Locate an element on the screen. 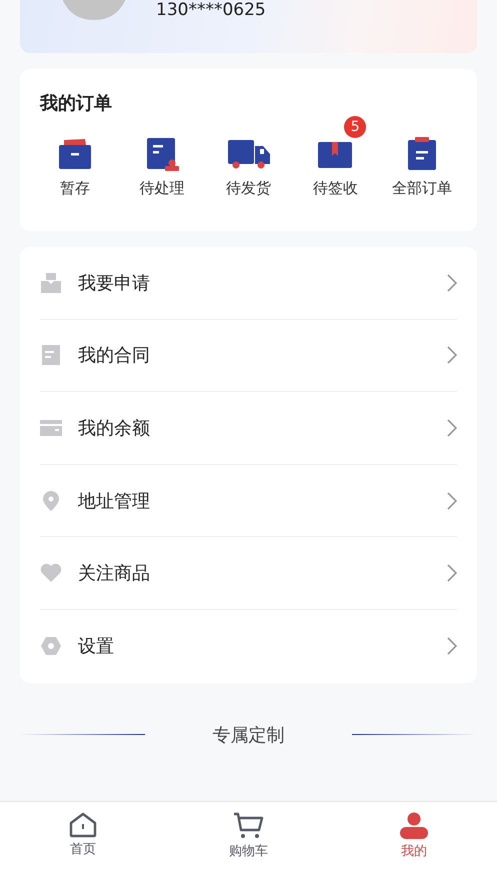  document-icon is located at coordinates (51, 355).